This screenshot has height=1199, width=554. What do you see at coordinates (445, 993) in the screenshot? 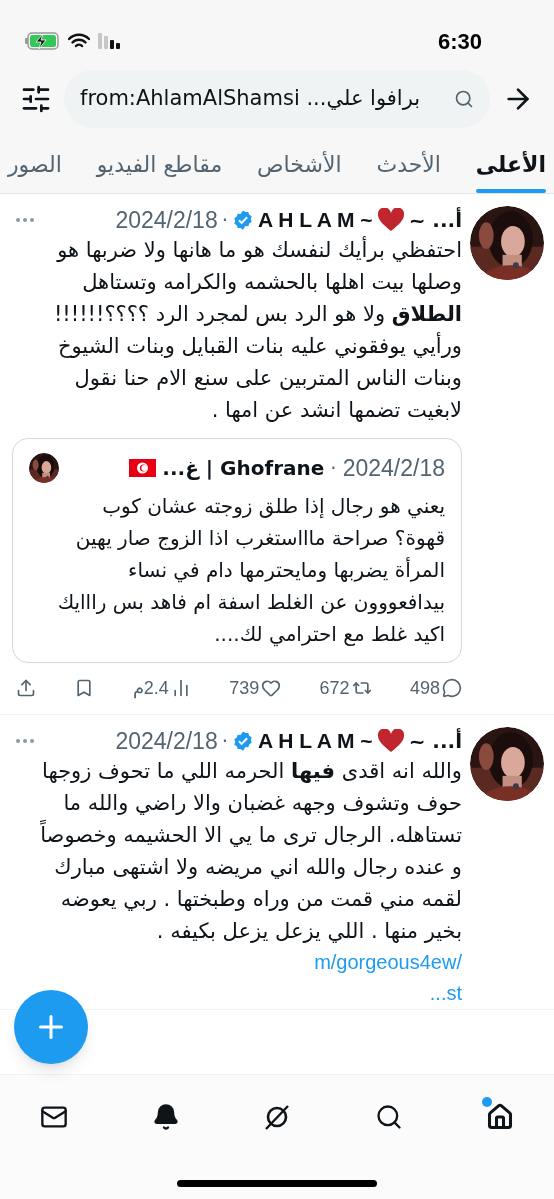
I see `tweet-link: ...st` at bounding box center [445, 993].